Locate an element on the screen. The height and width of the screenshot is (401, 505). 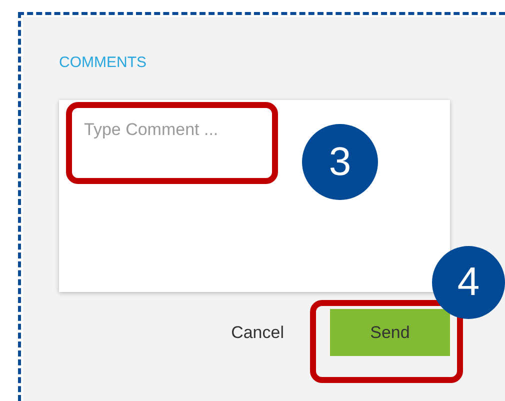
section-title: COMMENTS is located at coordinates (103, 63).